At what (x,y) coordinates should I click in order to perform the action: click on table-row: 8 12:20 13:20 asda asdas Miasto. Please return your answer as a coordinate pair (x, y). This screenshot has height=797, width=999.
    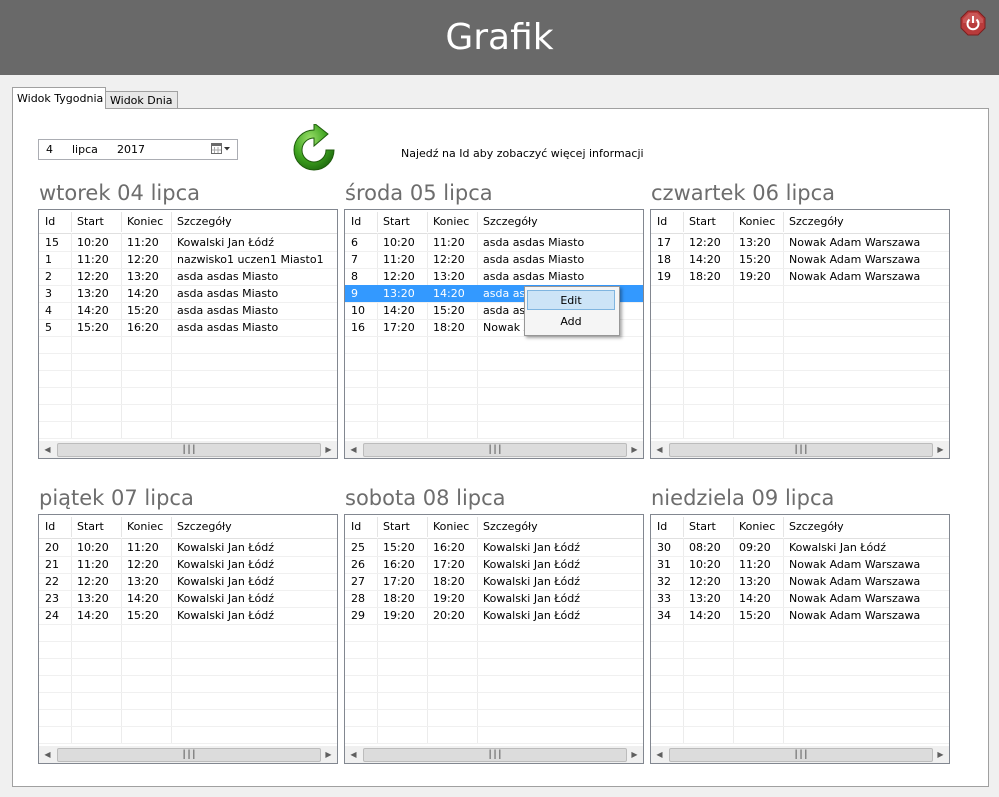
    Looking at the image, I should click on (494, 276).